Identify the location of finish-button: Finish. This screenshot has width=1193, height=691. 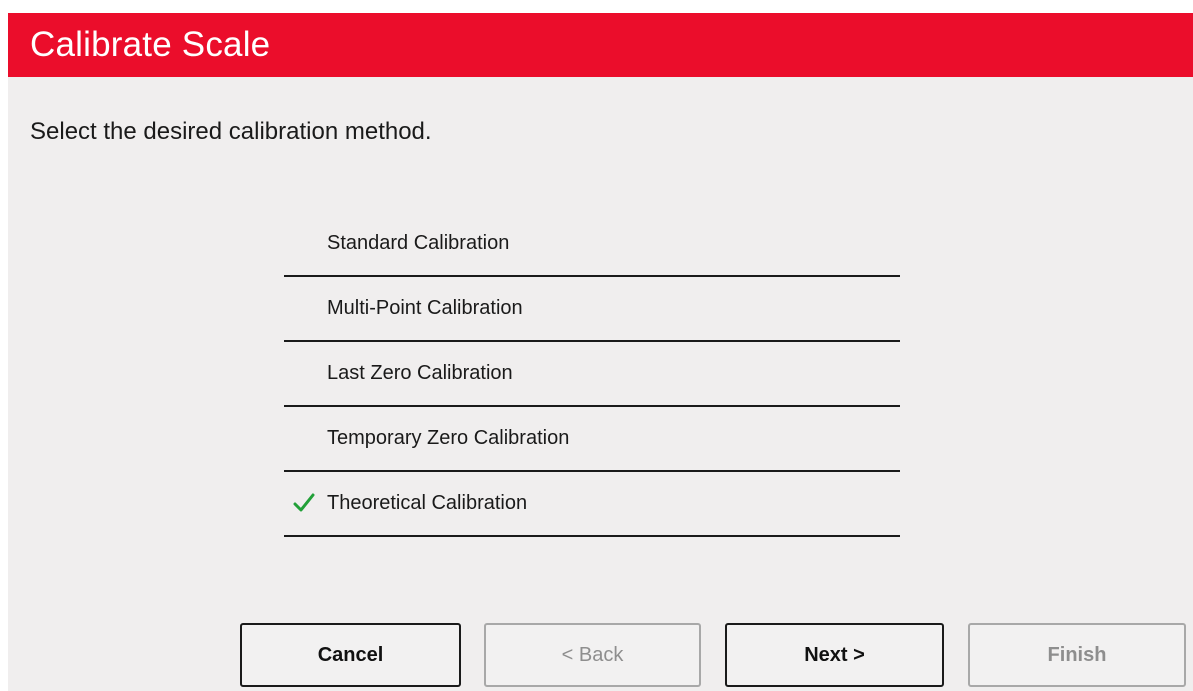
(1077, 655).